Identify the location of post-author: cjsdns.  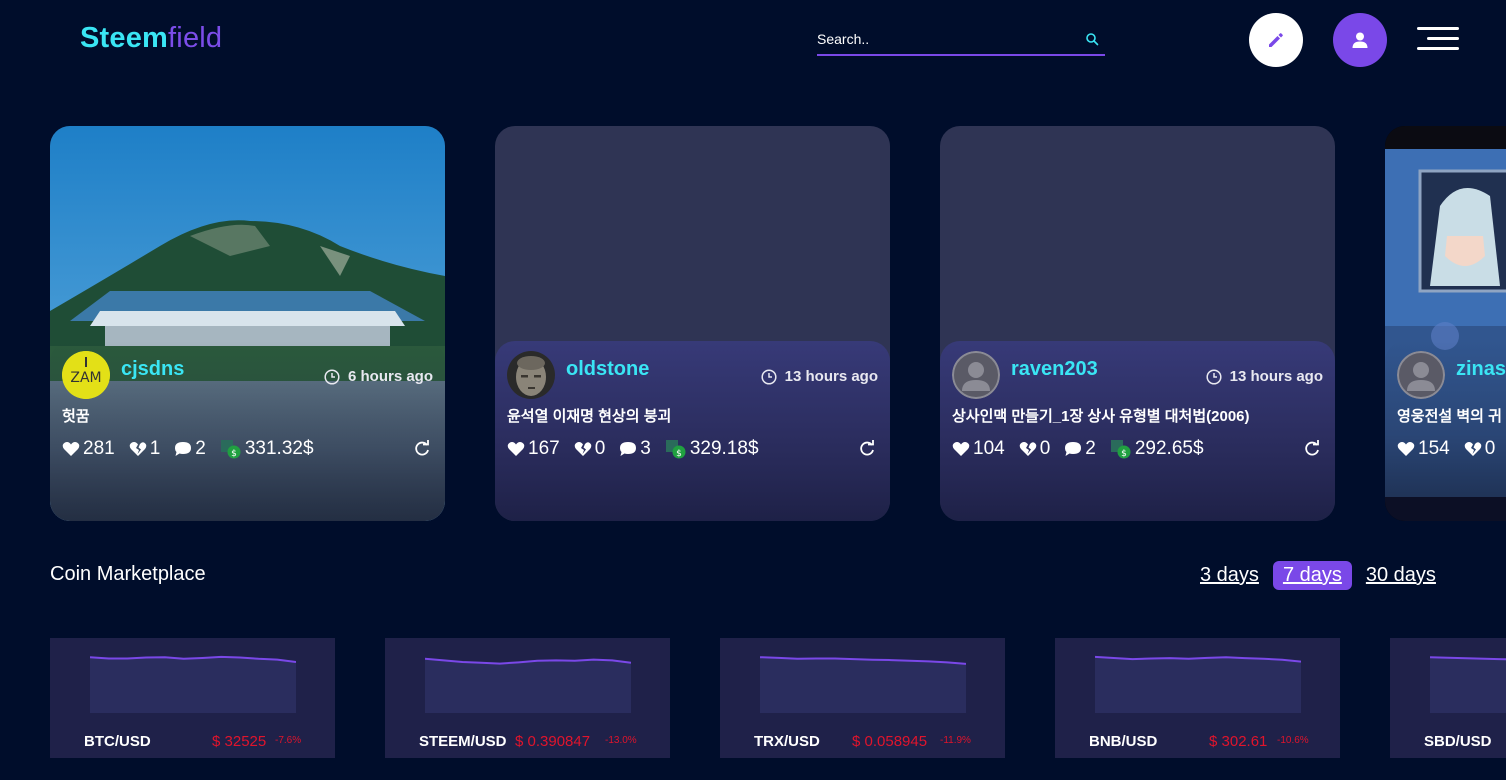
(152, 369).